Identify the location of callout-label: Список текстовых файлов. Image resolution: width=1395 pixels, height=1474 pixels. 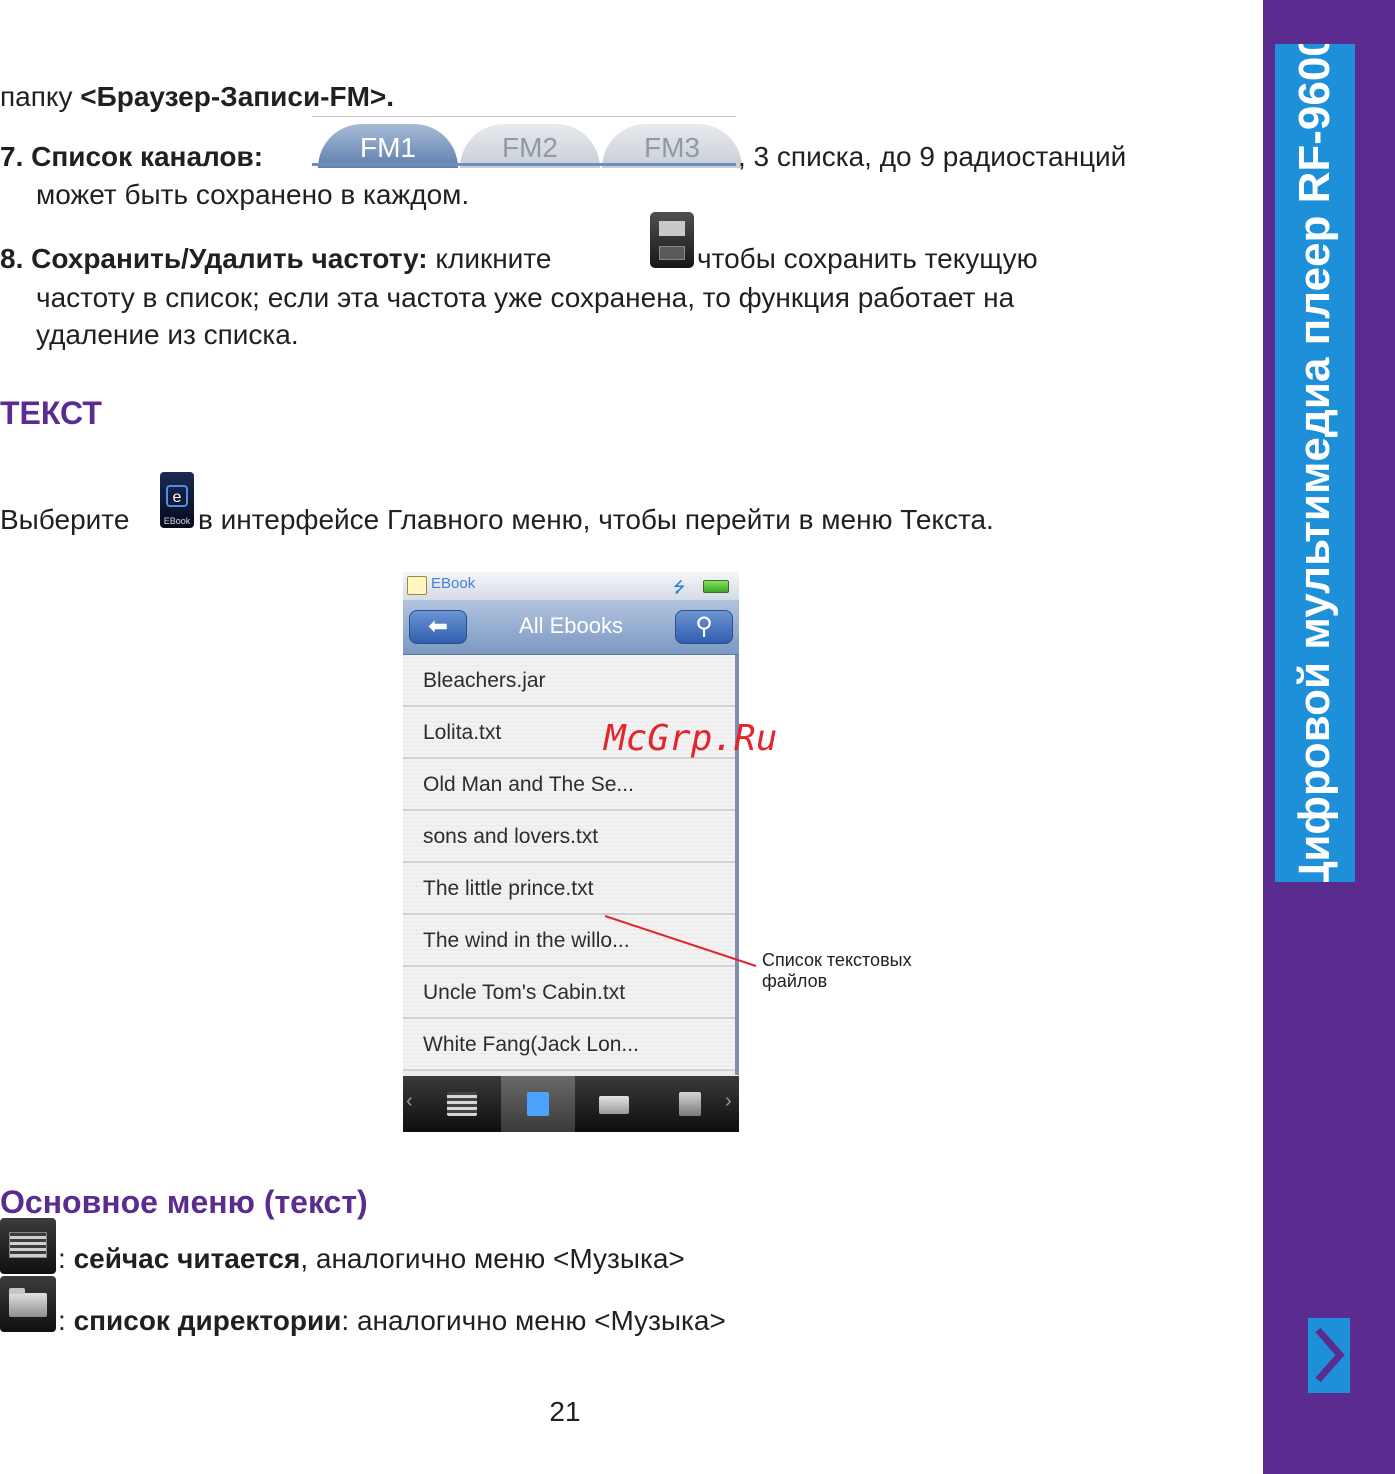
(837, 970).